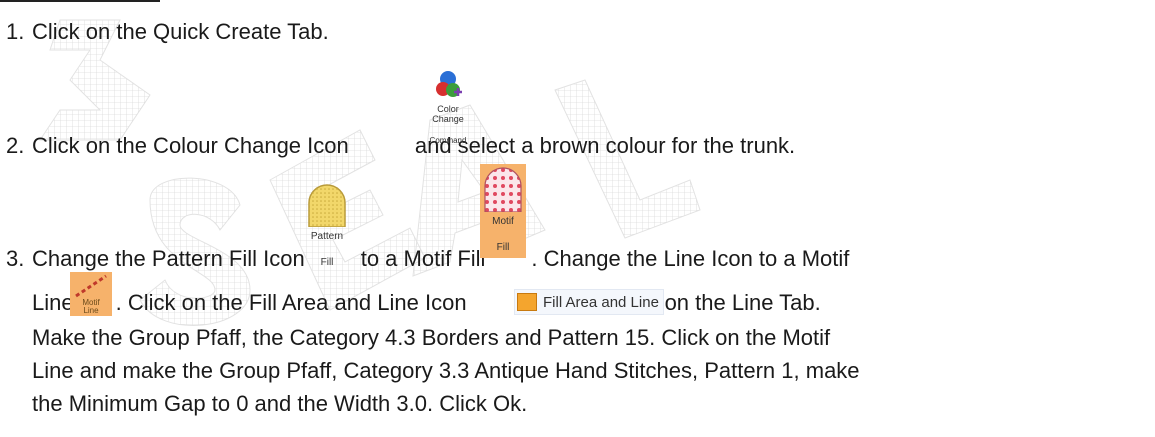 Image resolution: width=1155 pixels, height=437 pixels. What do you see at coordinates (503, 189) in the screenshot?
I see `motif-dome-icon` at bounding box center [503, 189].